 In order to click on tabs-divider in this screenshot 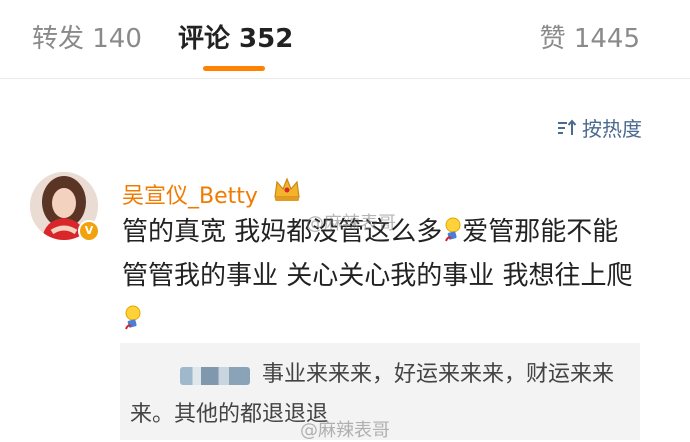, I will do `click(345, 78)`.